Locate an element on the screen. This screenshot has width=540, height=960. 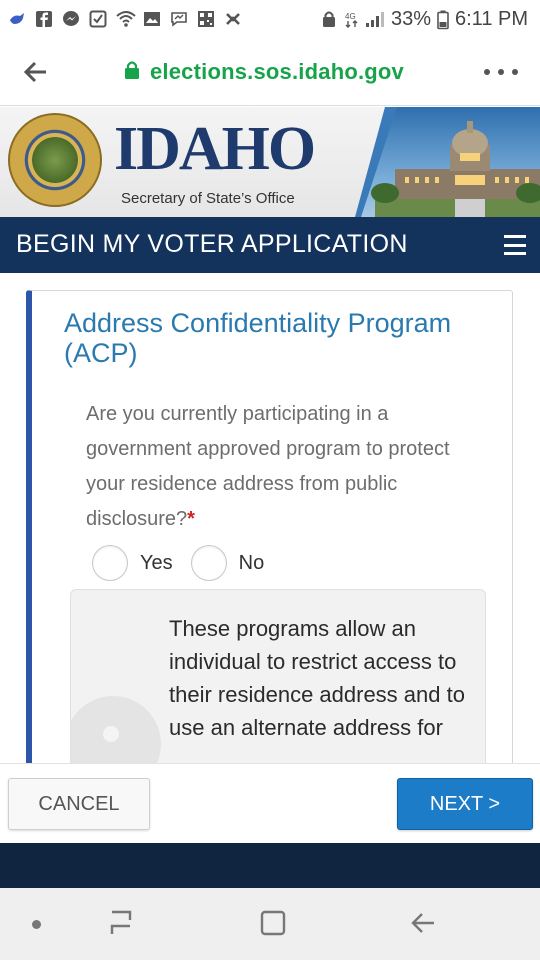
battery-percent: 33% is located at coordinates (410, 18).